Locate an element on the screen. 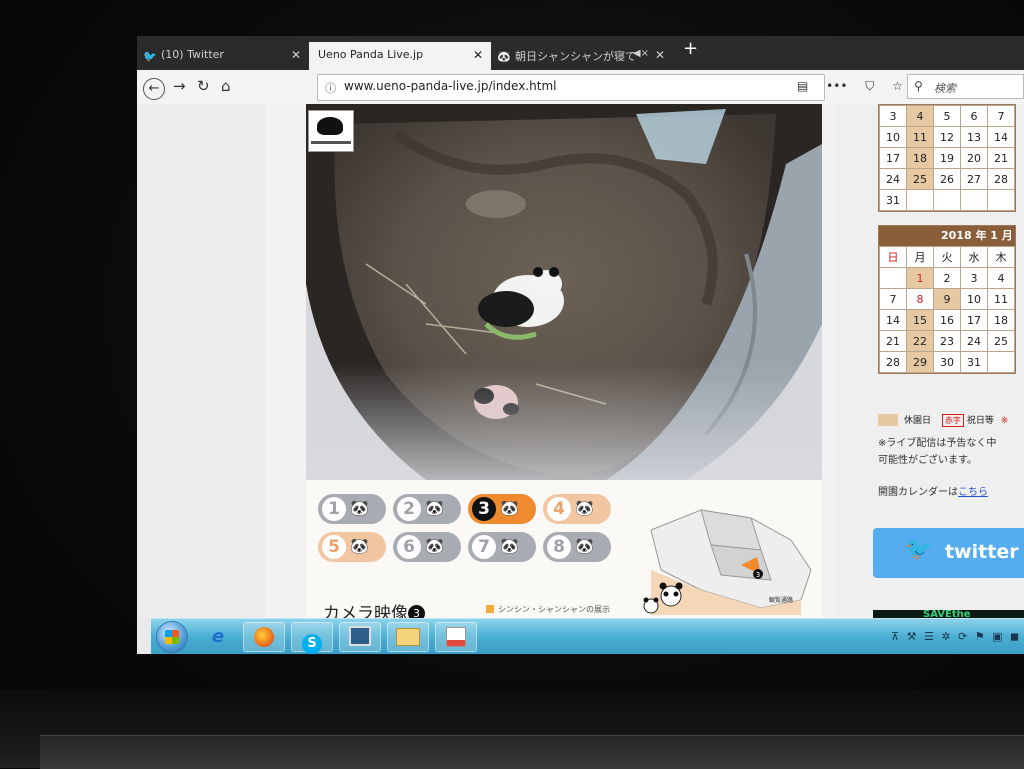  camera-button-3: 3 🐼 is located at coordinates (502, 509).